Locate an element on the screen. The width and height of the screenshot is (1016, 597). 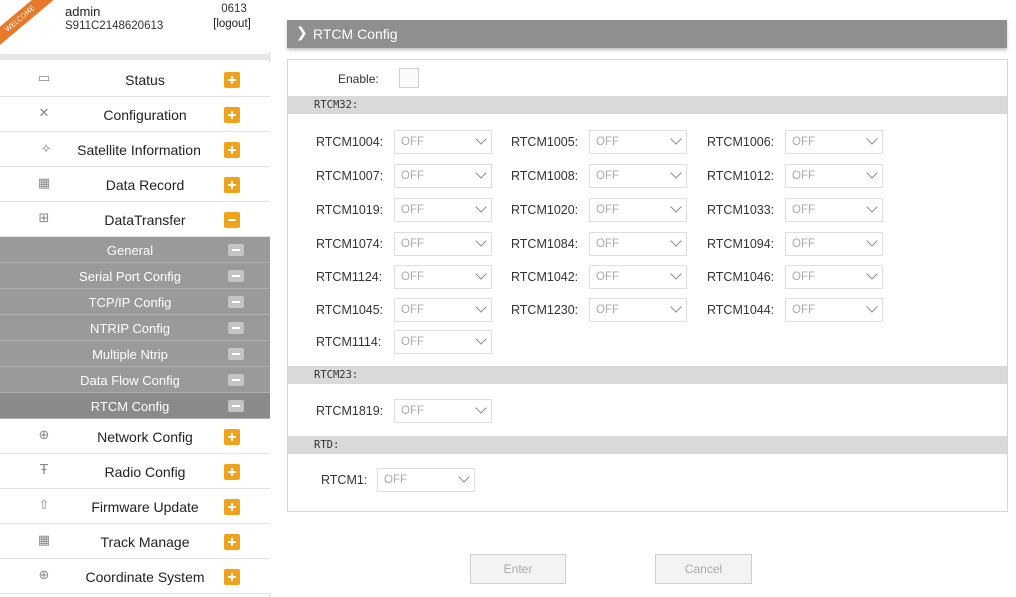
rtcm1005-select: OFF is located at coordinates (638, 142).